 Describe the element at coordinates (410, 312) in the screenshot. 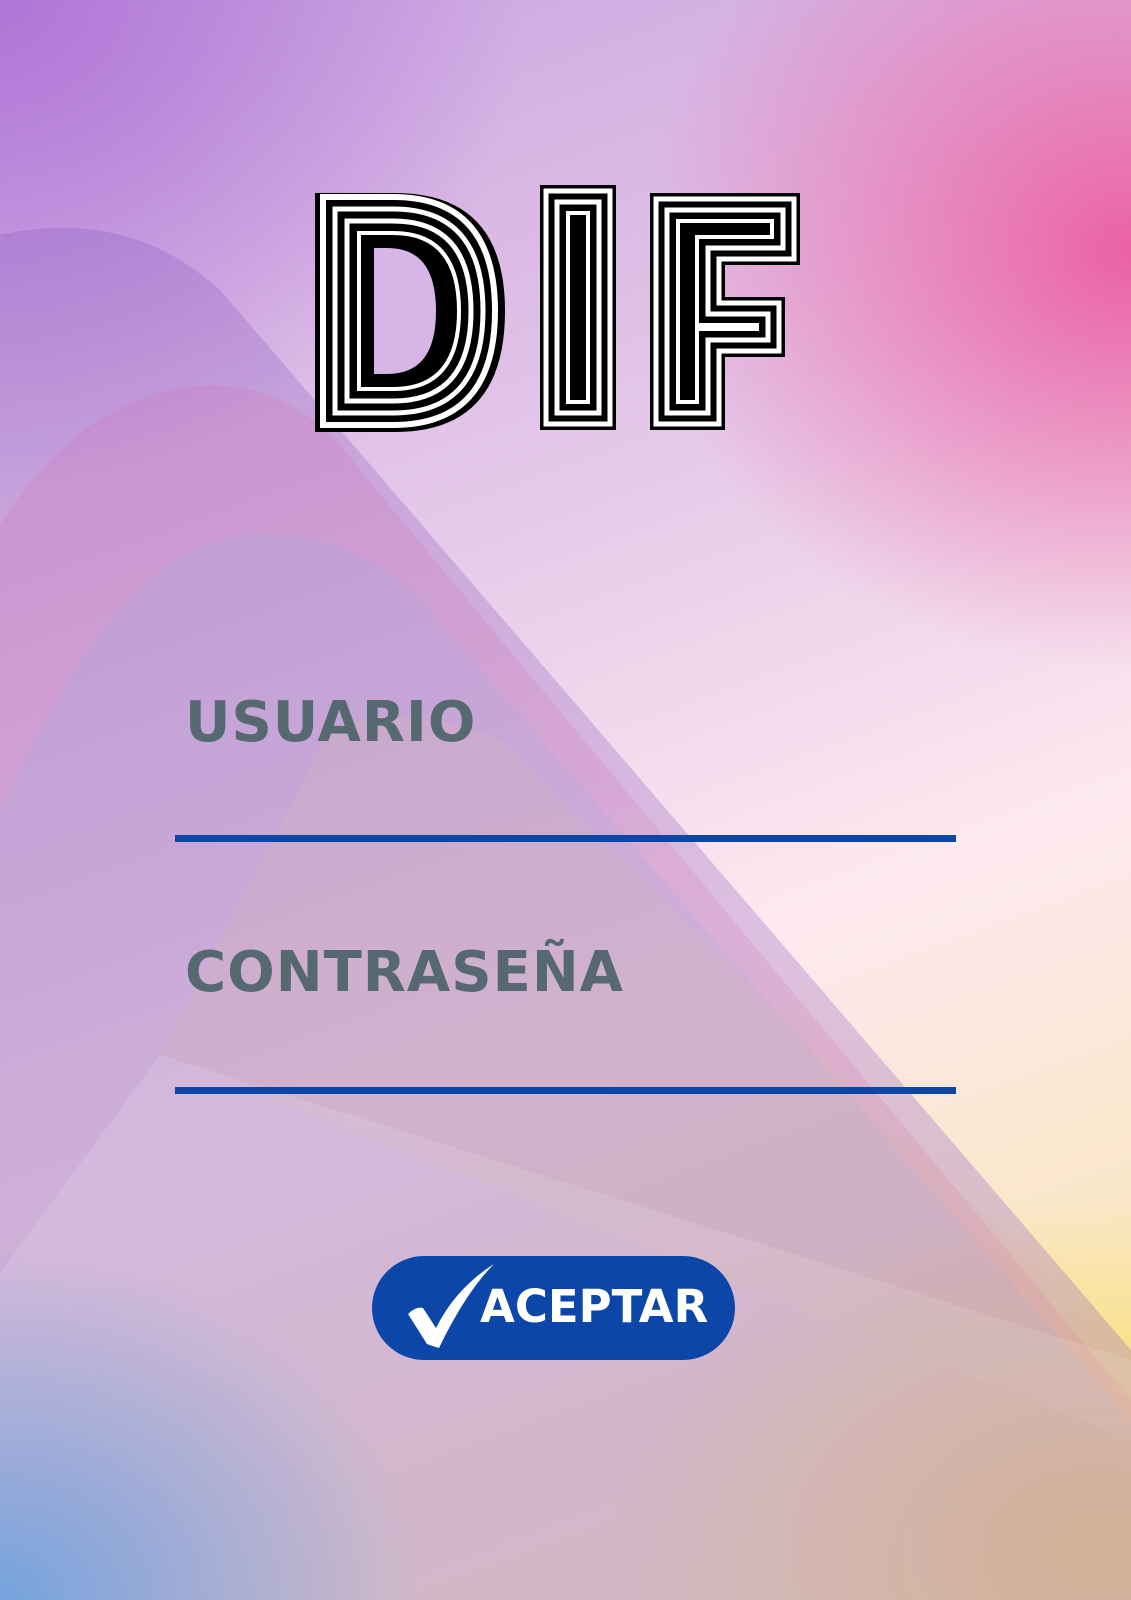

I see `logo-letter-d` at that location.